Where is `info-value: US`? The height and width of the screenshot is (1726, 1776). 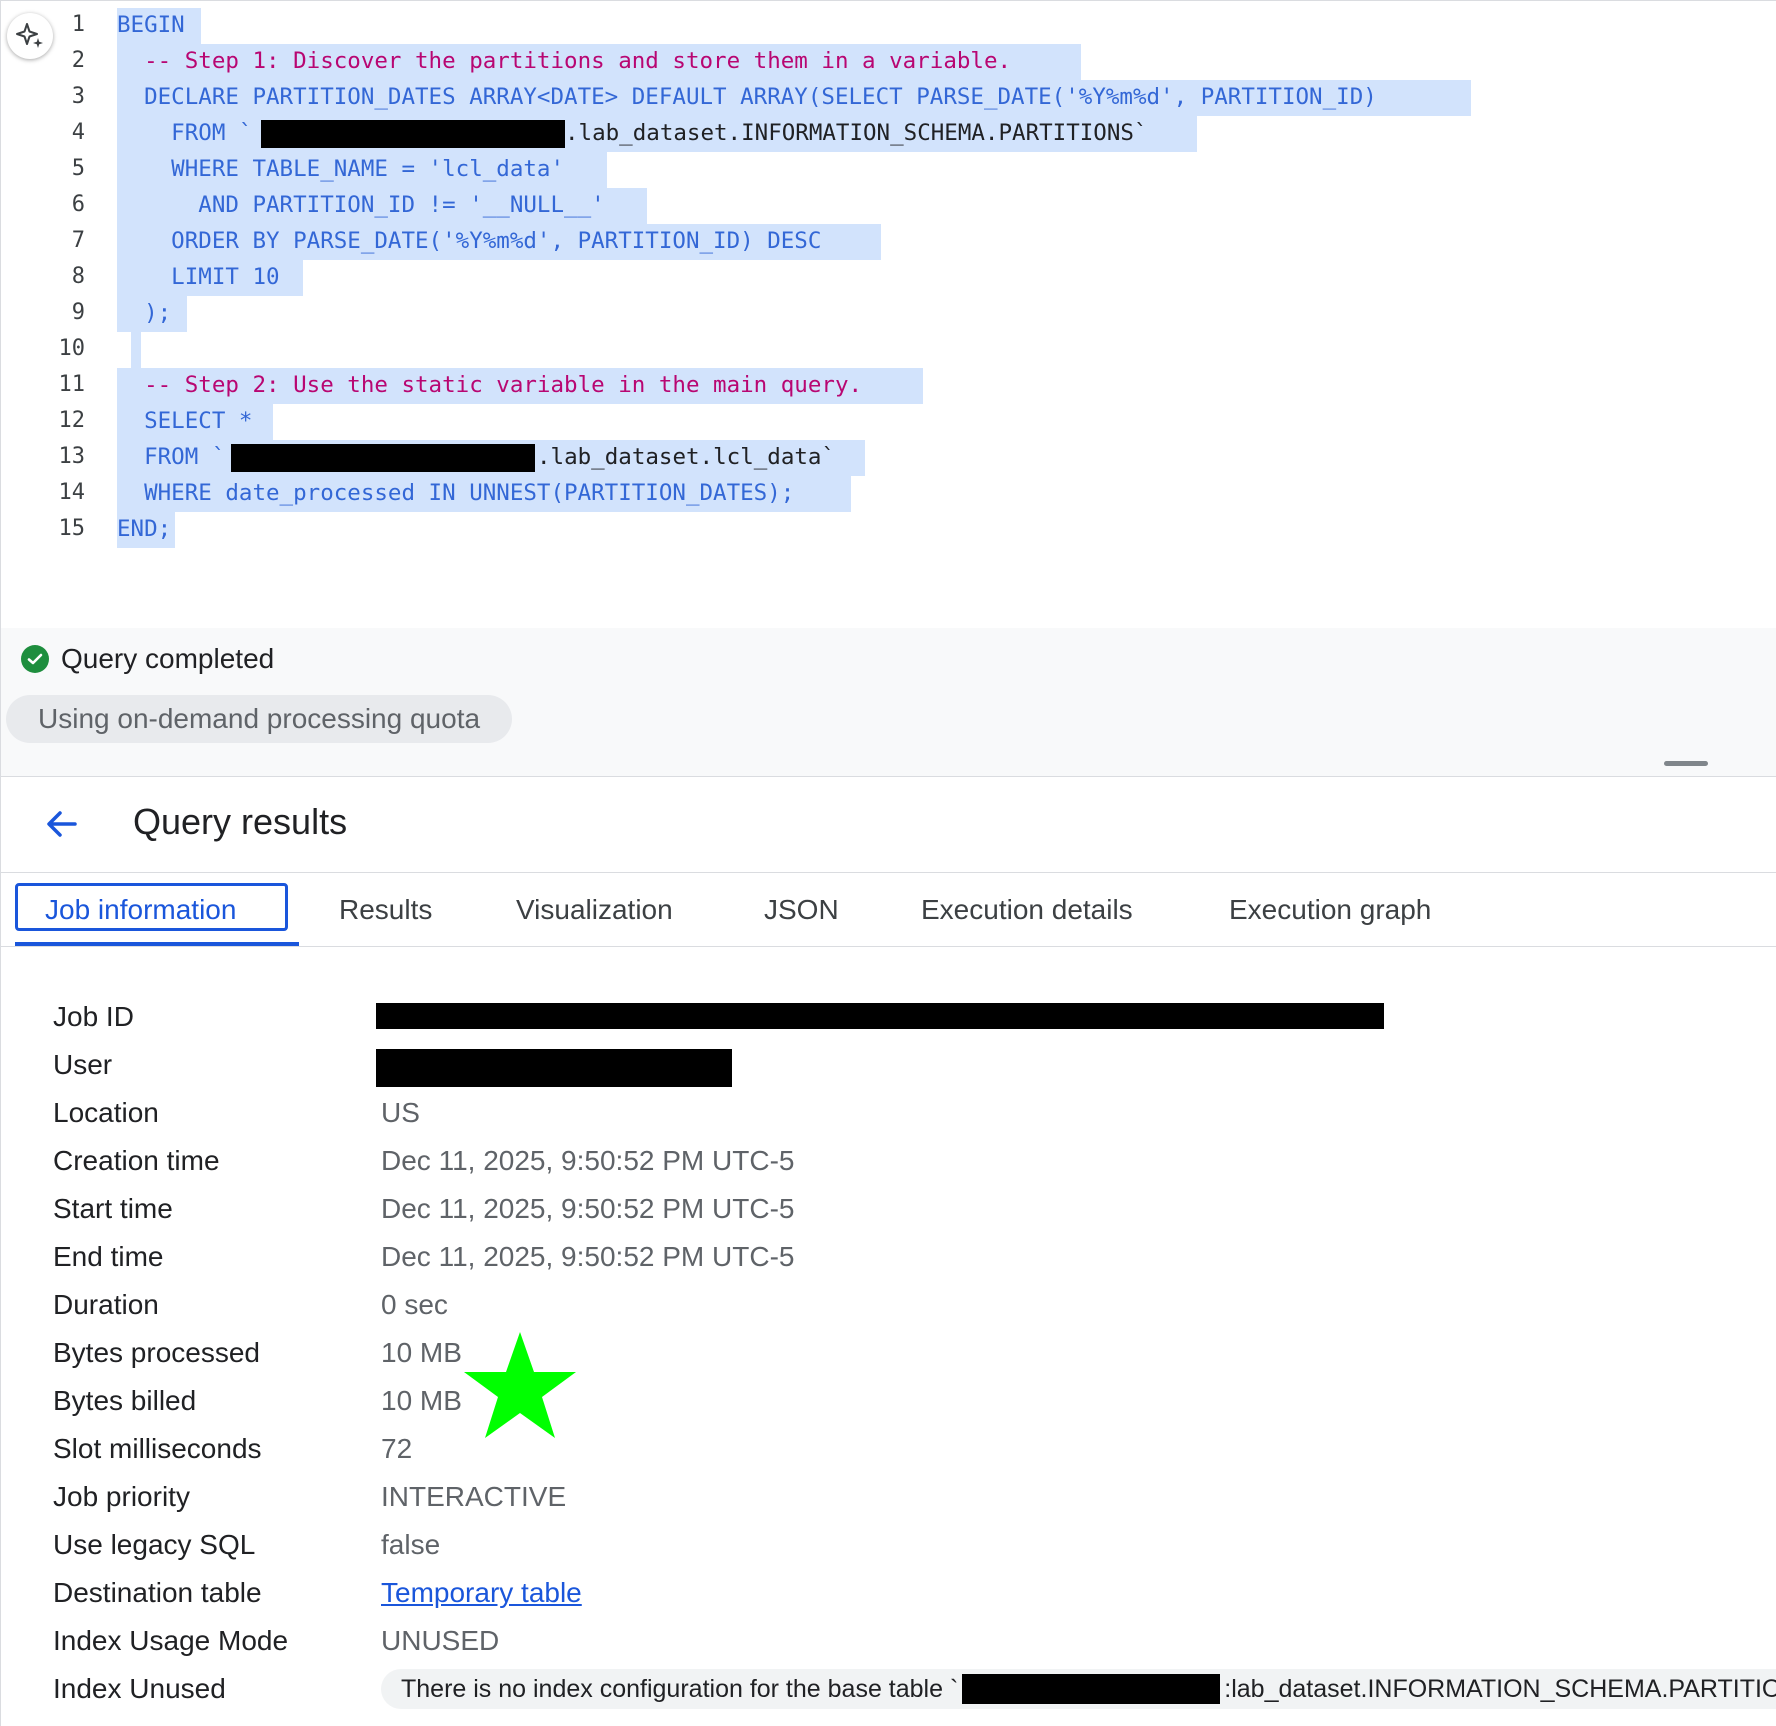 info-value: US is located at coordinates (400, 1112).